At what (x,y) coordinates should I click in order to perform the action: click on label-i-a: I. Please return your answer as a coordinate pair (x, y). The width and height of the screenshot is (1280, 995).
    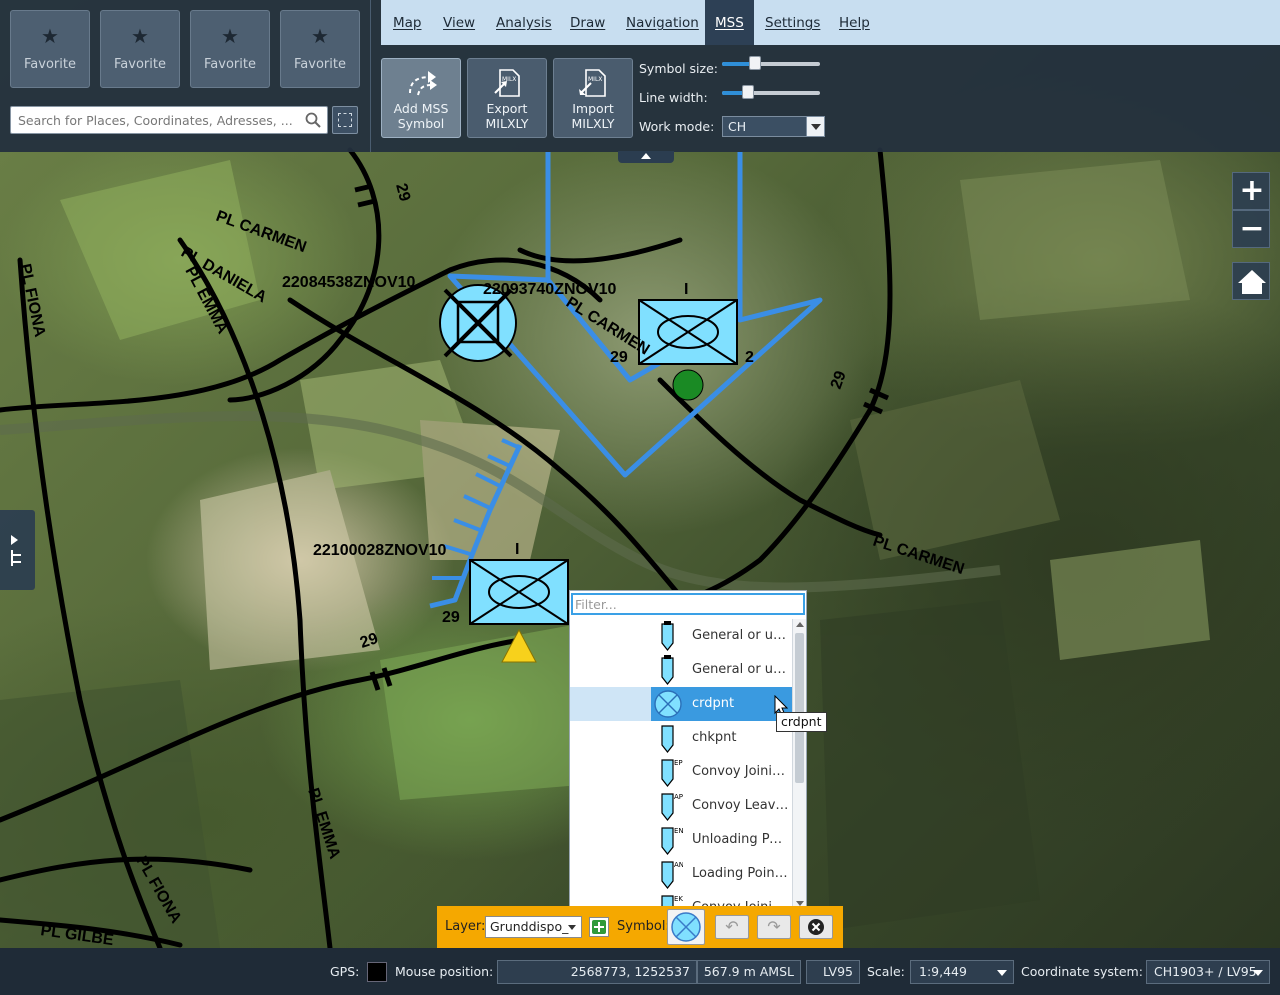
    Looking at the image, I should click on (686, 289).